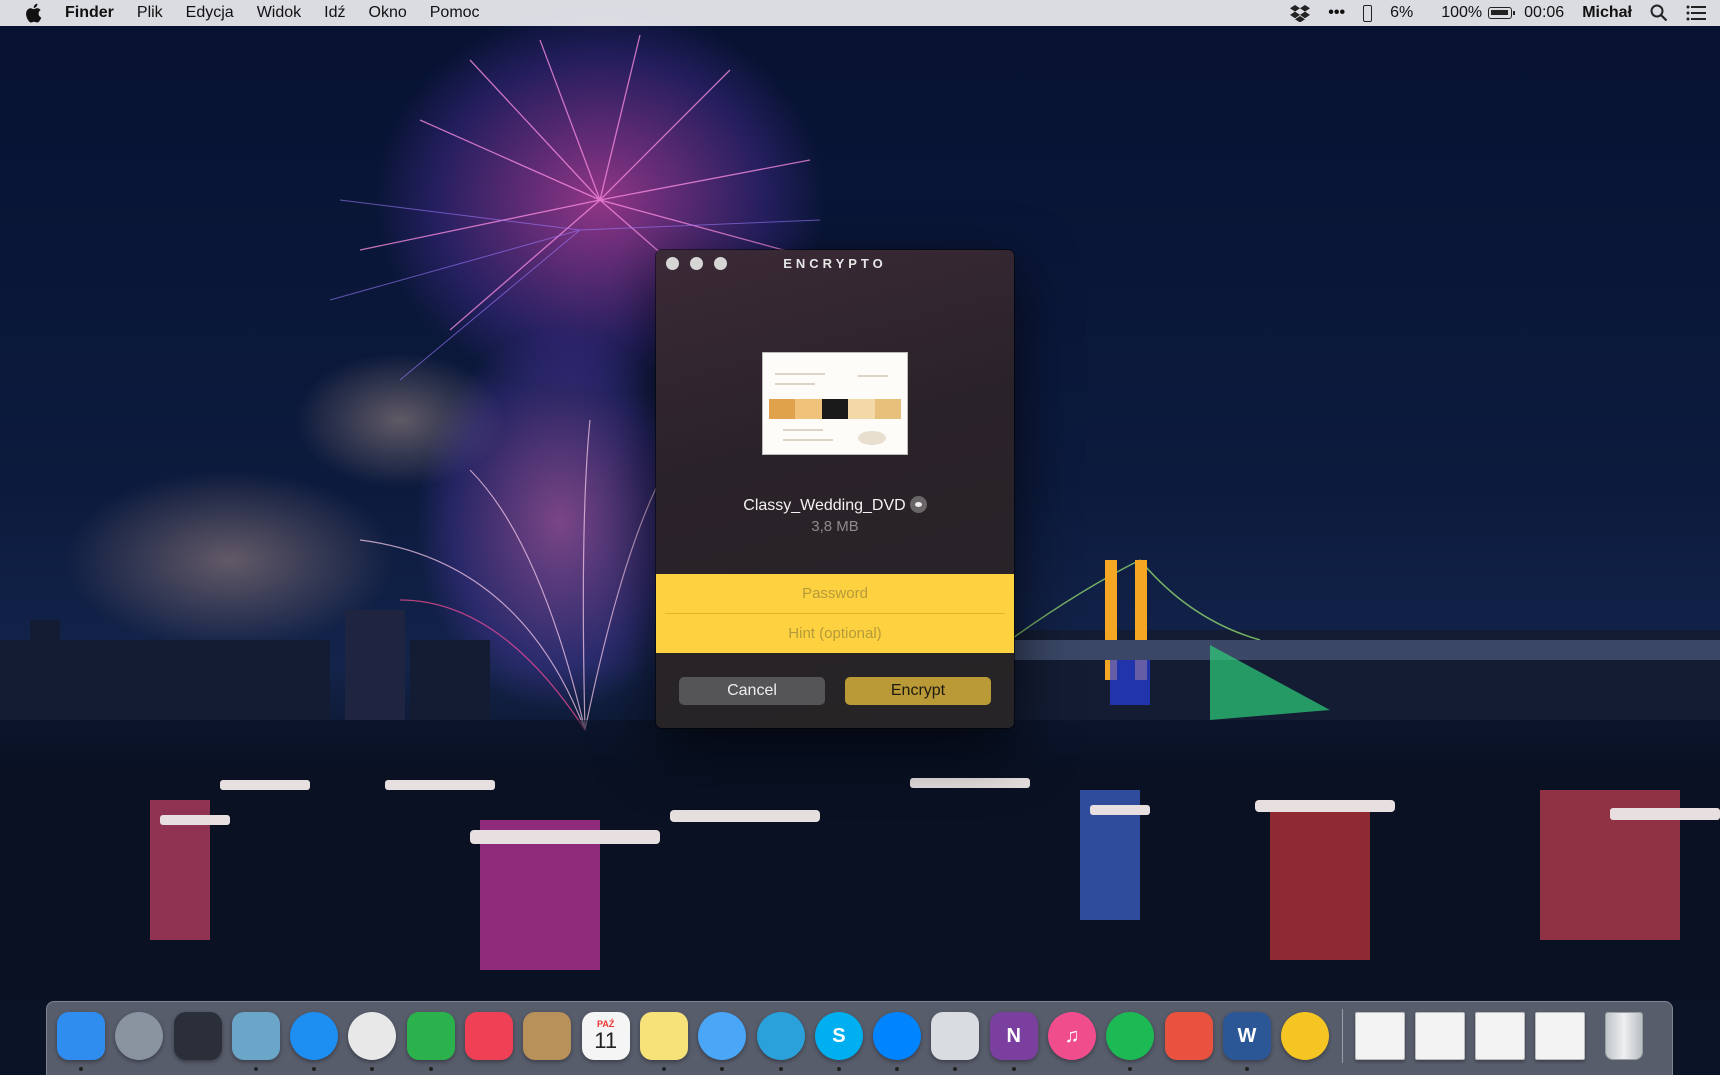  Describe the element at coordinates (1013, 1035) in the screenshot. I see `onenote-glyph: N` at that location.